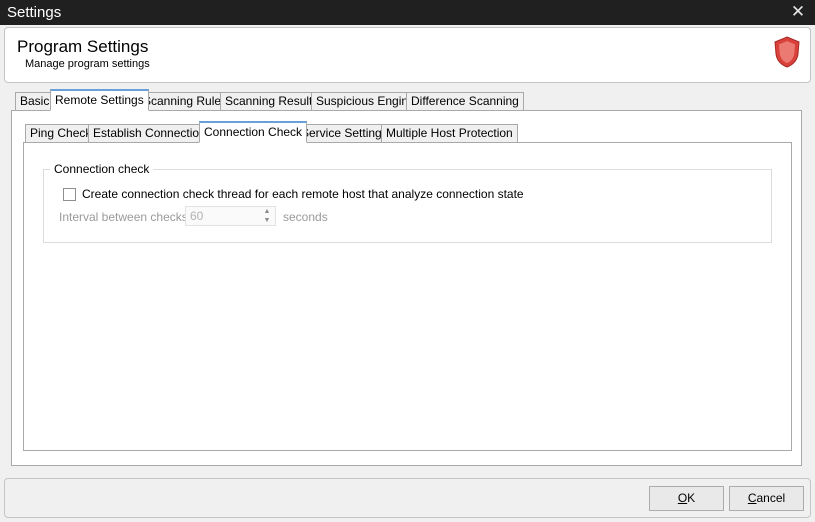 The width and height of the screenshot is (815, 522). I want to click on settings-header: Program Settings Manage program settings, so click(407, 55).